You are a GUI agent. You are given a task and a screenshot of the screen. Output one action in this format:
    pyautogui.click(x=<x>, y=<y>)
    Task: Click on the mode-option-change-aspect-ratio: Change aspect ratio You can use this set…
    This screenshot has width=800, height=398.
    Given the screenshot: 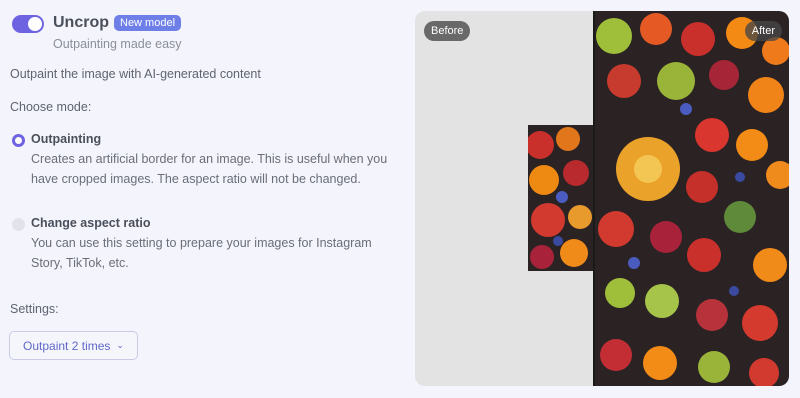 What is the action you would take?
    pyautogui.click(x=202, y=245)
    